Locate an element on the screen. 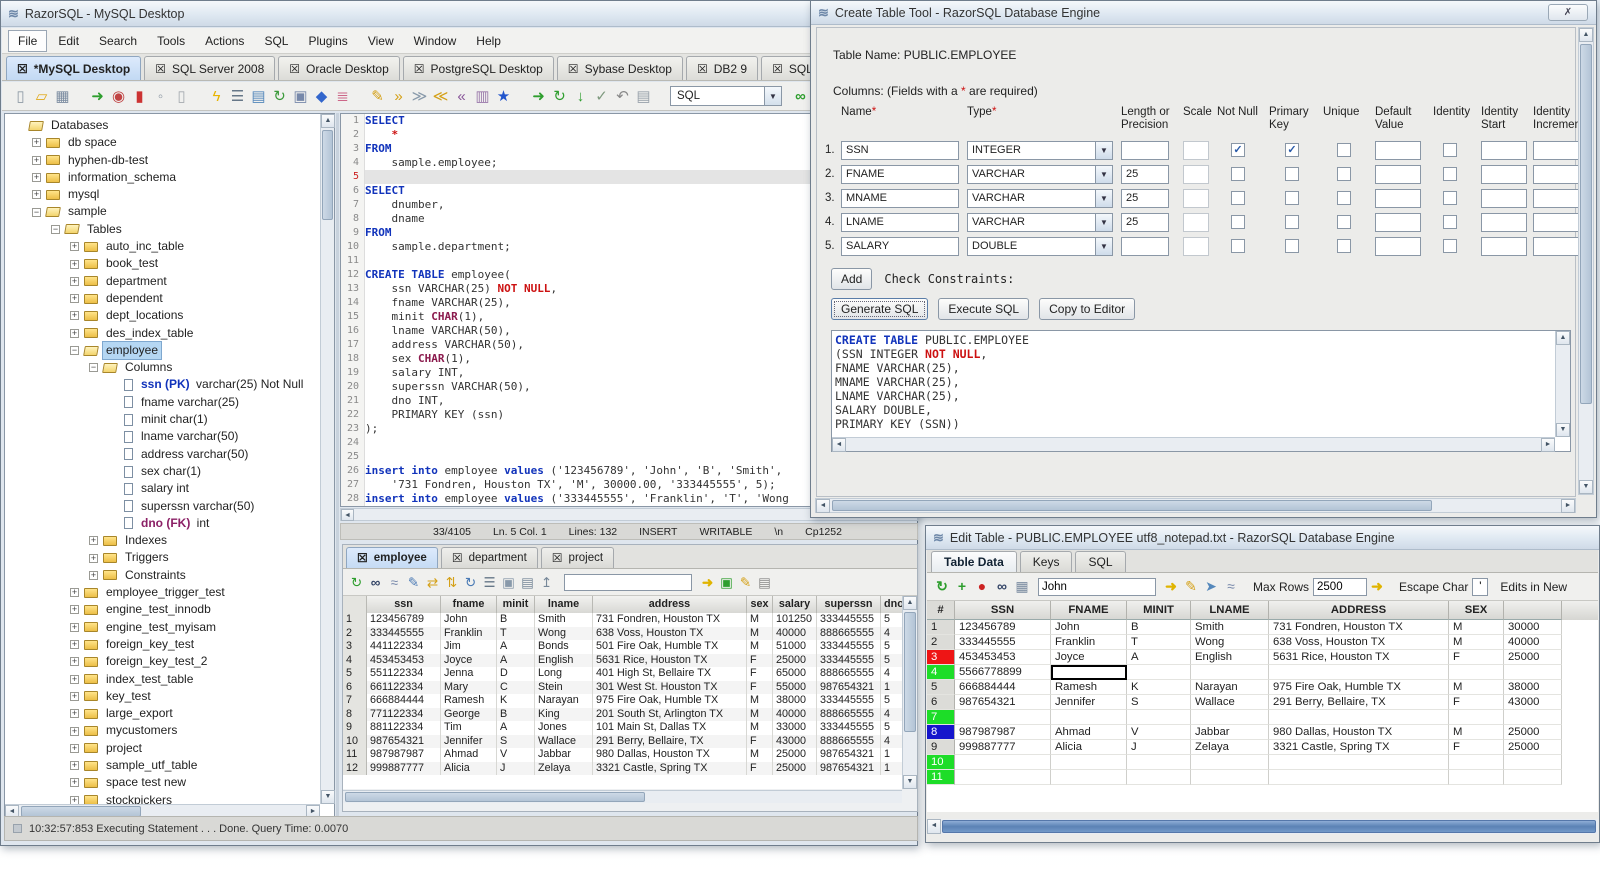 This screenshot has height=882, width=1600. edit-cell-icon: ➤ is located at coordinates (1211, 586).